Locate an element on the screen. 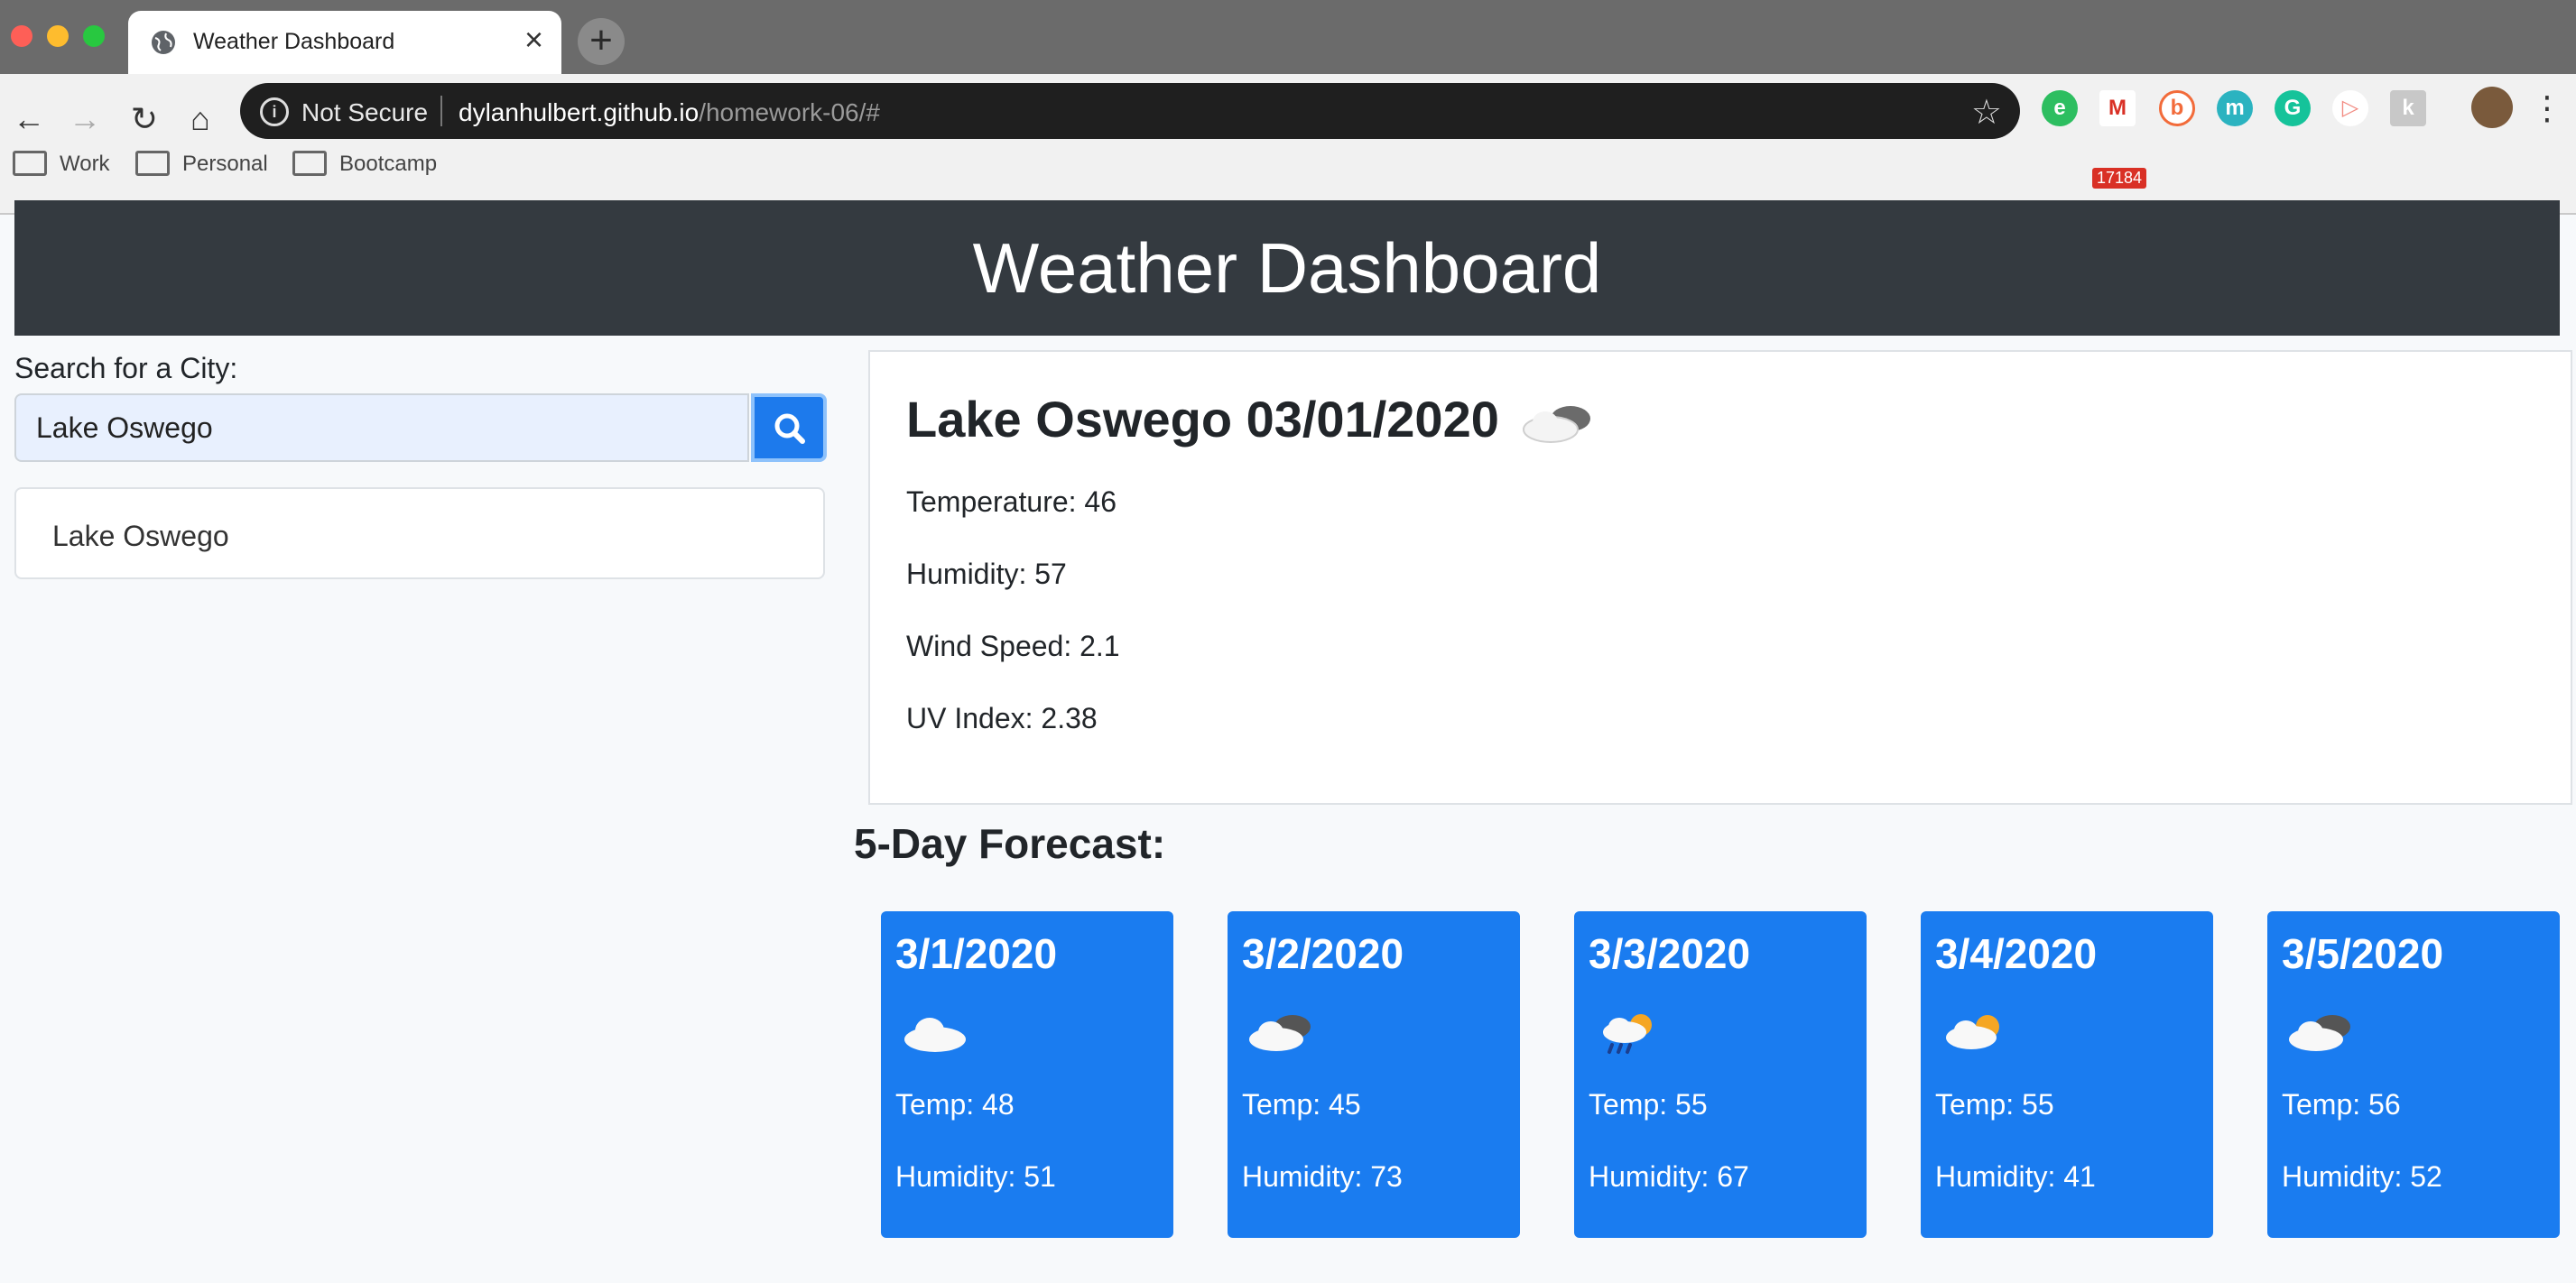  bookmark-work: Work is located at coordinates (62, 167).